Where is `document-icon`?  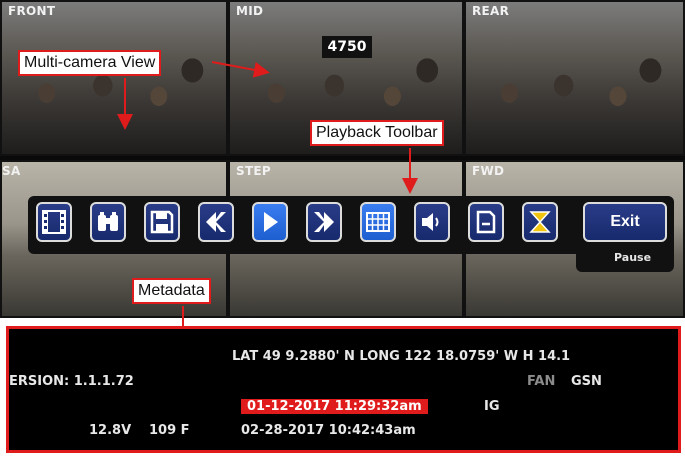 document-icon is located at coordinates (486, 222).